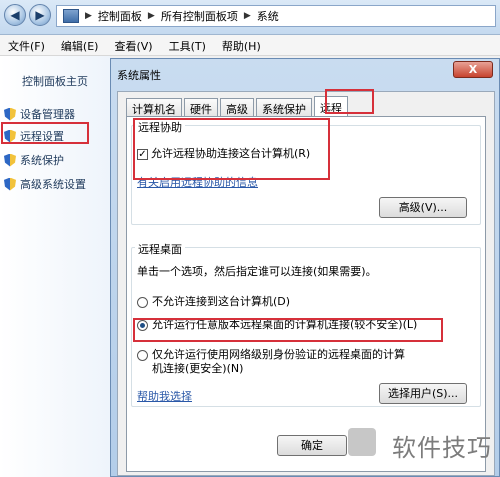 The image size is (500, 477). What do you see at coordinates (133, 45) in the screenshot?
I see `menu-view: 查看(V)` at bounding box center [133, 45].